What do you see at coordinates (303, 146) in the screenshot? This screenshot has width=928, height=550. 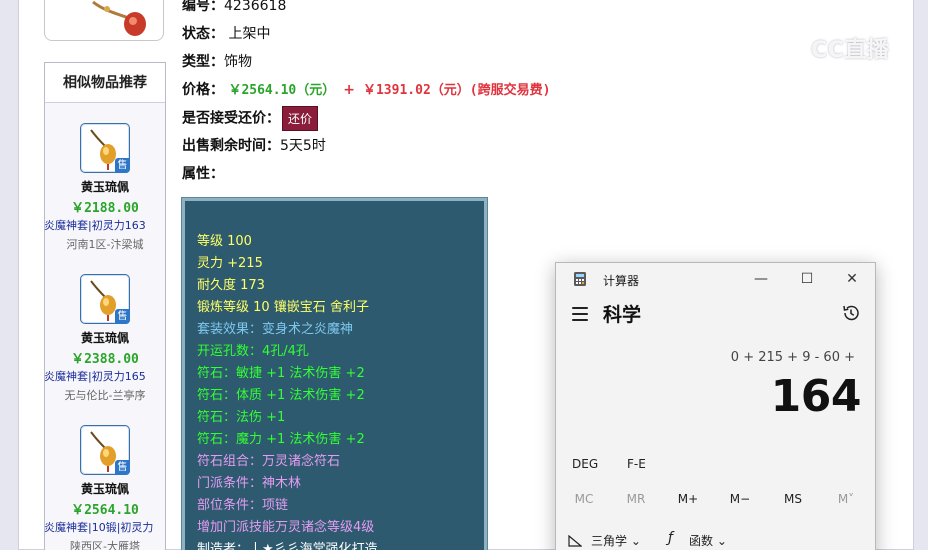 I see `item-time-value: 5天5时` at bounding box center [303, 146].